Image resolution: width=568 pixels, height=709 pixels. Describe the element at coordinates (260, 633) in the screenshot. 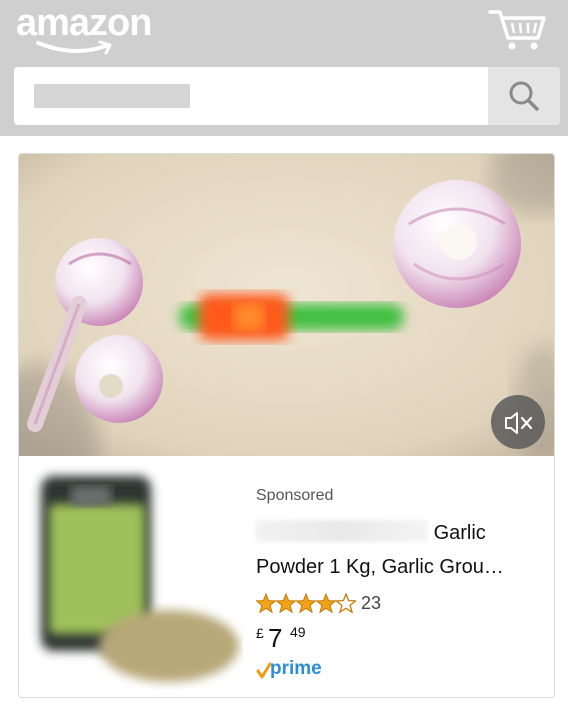

I see `price-currency: £` at that location.